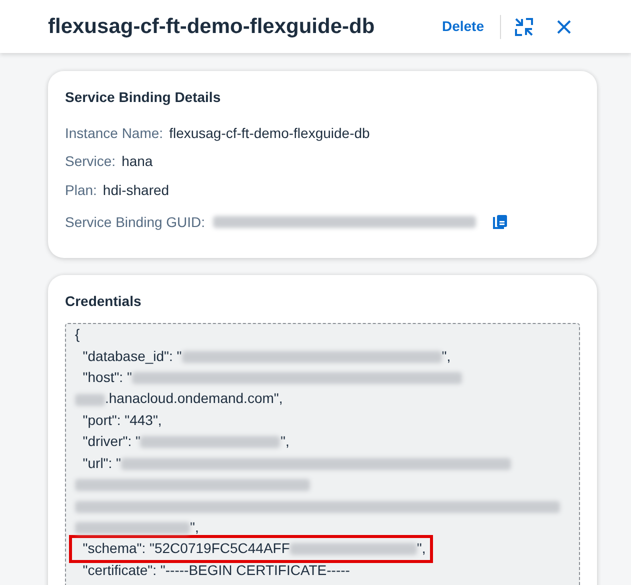  I want to click on code-text: .hanacloud.ondemand.com",, so click(194, 398).